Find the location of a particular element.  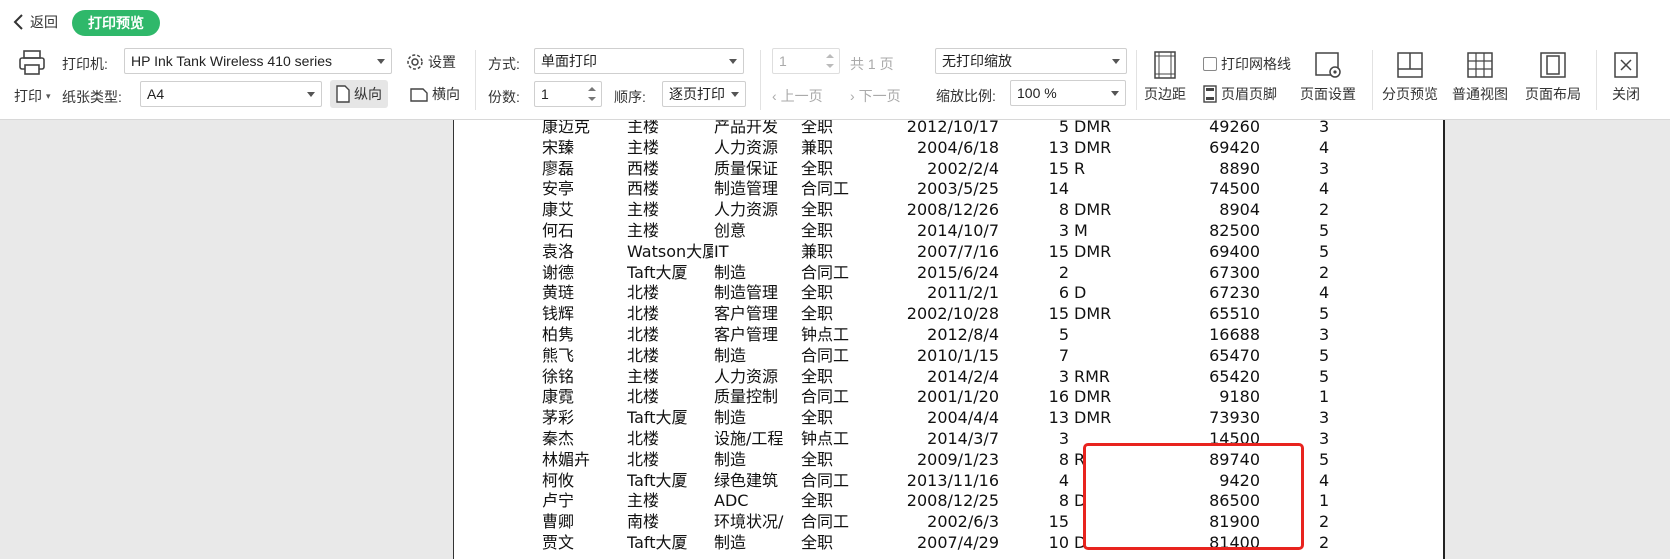

cell-name: 熊飞 is located at coordinates (558, 355).